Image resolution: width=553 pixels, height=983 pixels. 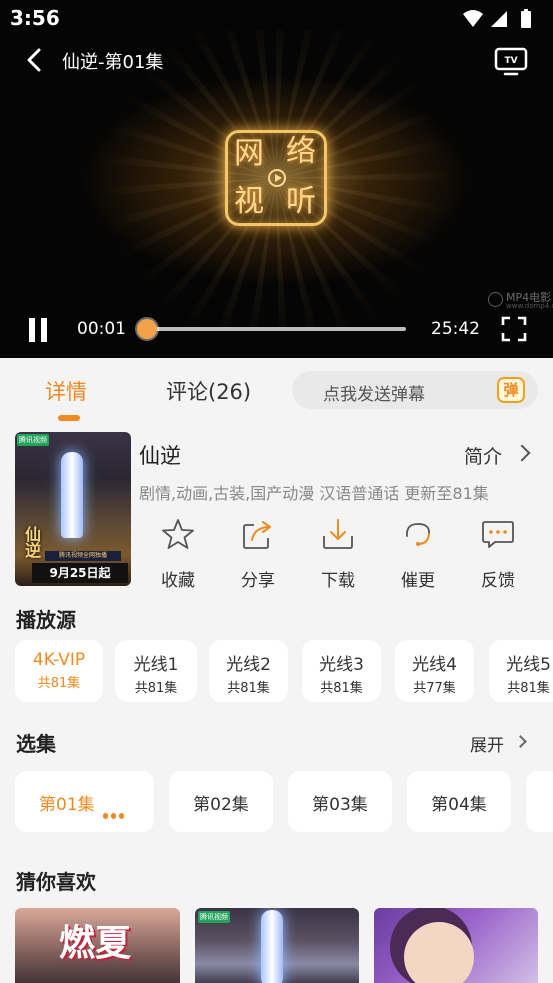 What do you see at coordinates (338, 581) in the screenshot?
I see `download-label: 下载` at bounding box center [338, 581].